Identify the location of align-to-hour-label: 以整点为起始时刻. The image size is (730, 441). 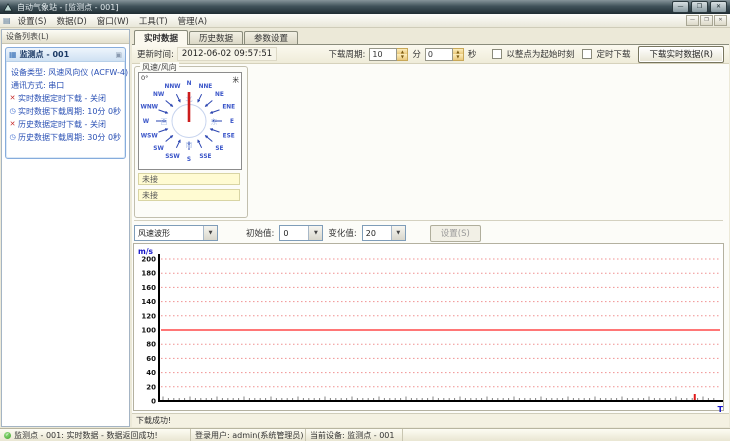
(540, 55).